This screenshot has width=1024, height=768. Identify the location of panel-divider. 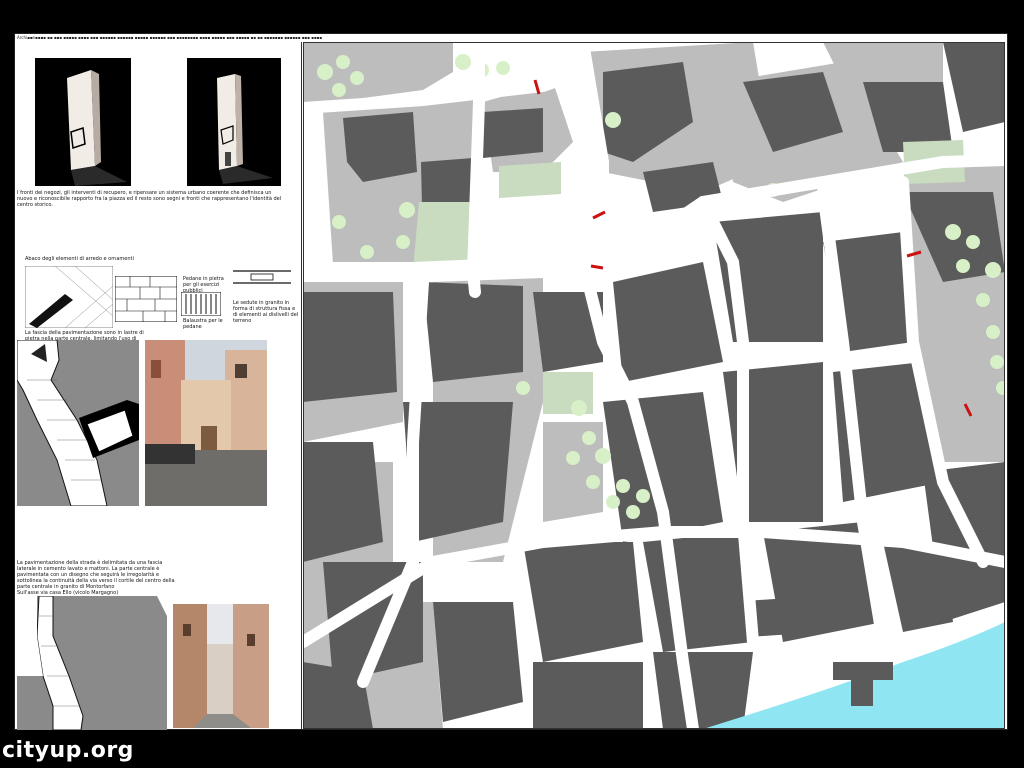
(301, 385).